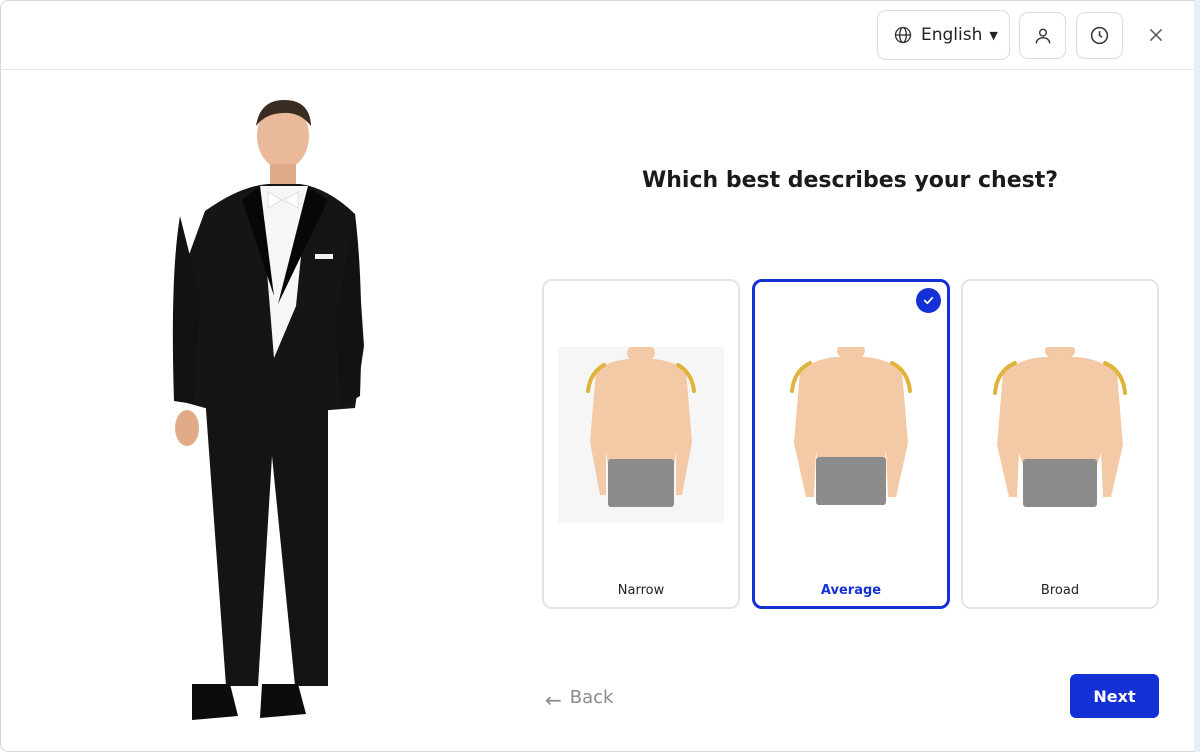 The image size is (1200, 752). What do you see at coordinates (928, 300) in the screenshot?
I see `checkmark-icon` at bounding box center [928, 300].